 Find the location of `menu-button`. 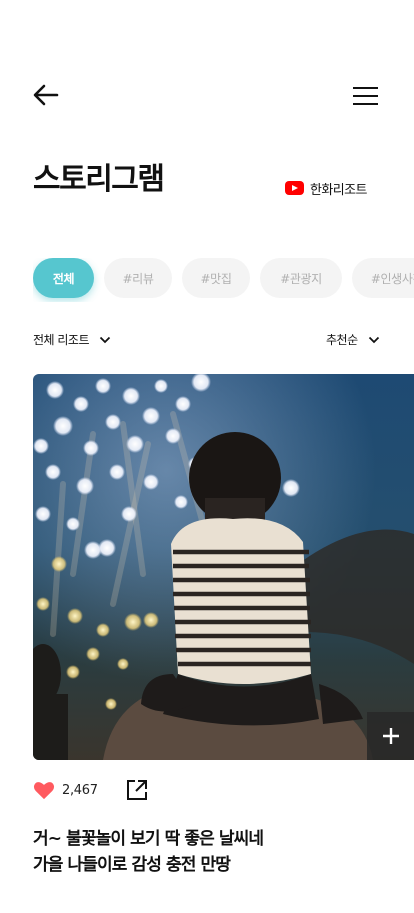

menu-button is located at coordinates (366, 96).